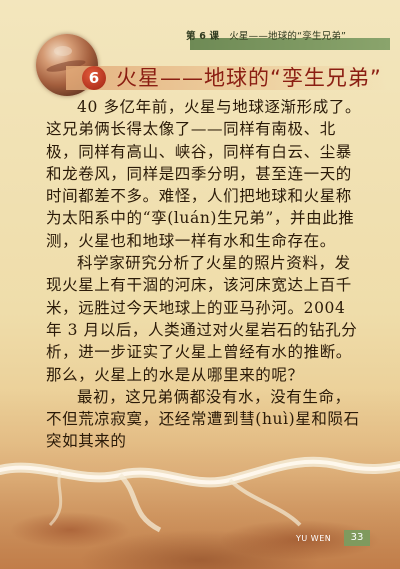  Describe the element at coordinates (357, 538) in the screenshot. I see `page-number: 33` at that location.